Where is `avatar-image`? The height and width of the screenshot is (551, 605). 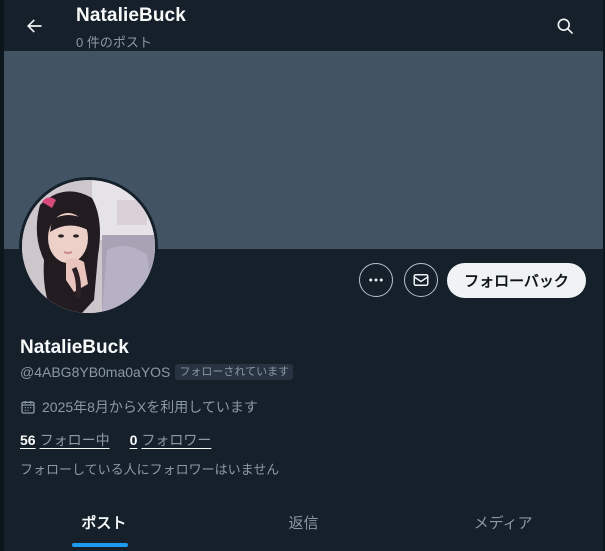 avatar-image is located at coordinates (88, 246).